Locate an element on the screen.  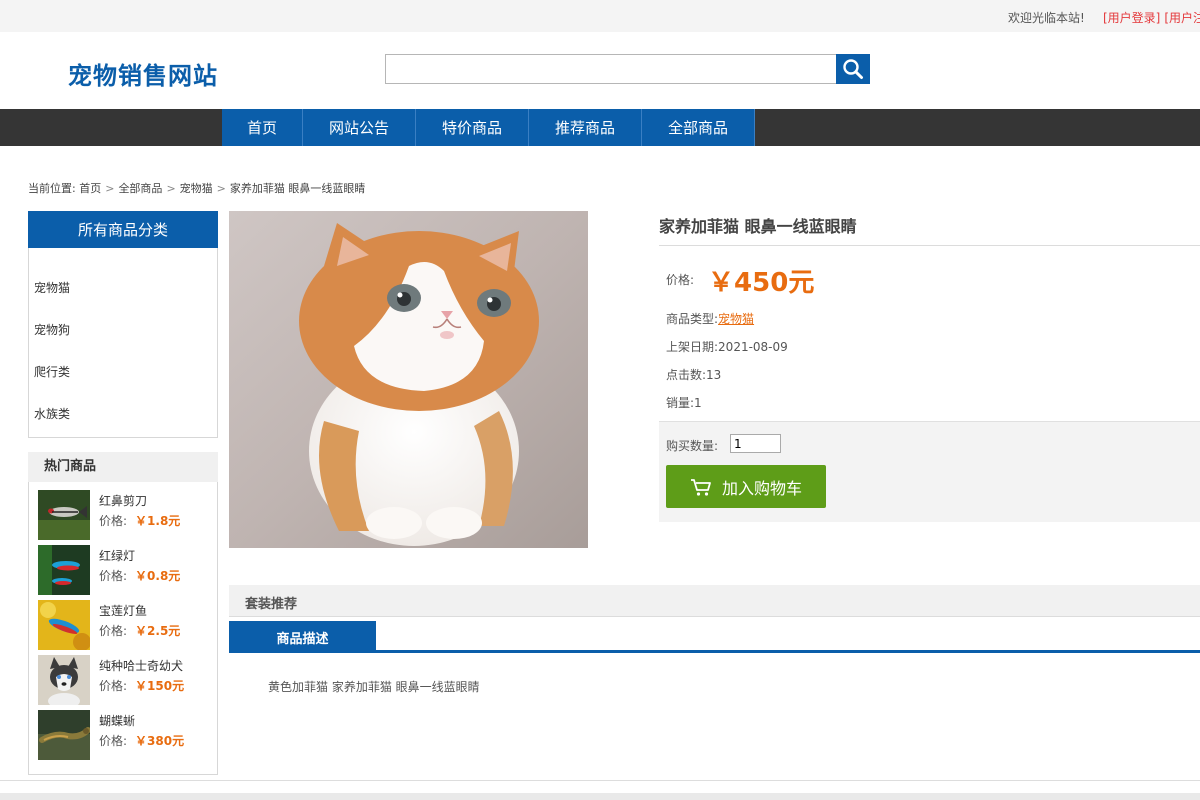
hot-product-price: 价格: ￥1.8元 is located at coordinates (140, 521).